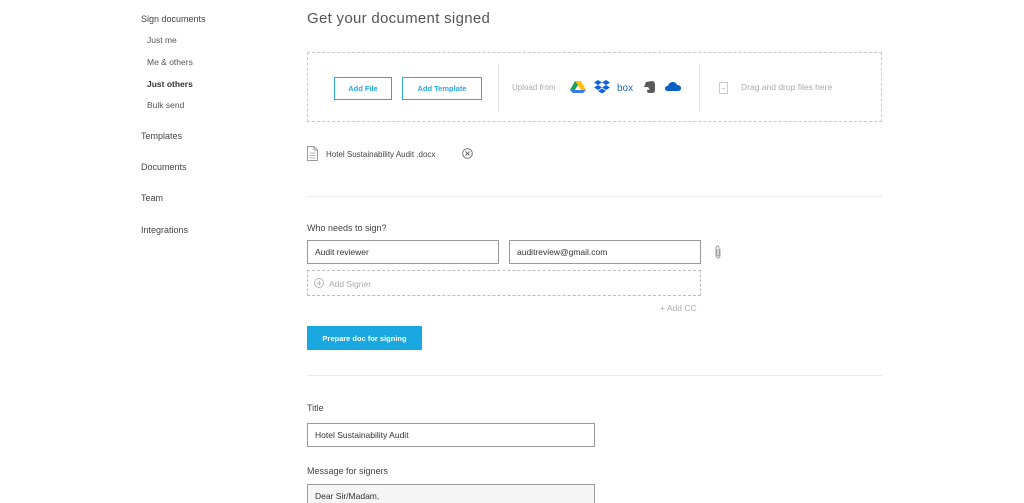 The image size is (1024, 503). What do you see at coordinates (363, 88) in the screenshot?
I see `add-file-button: Add File` at bounding box center [363, 88].